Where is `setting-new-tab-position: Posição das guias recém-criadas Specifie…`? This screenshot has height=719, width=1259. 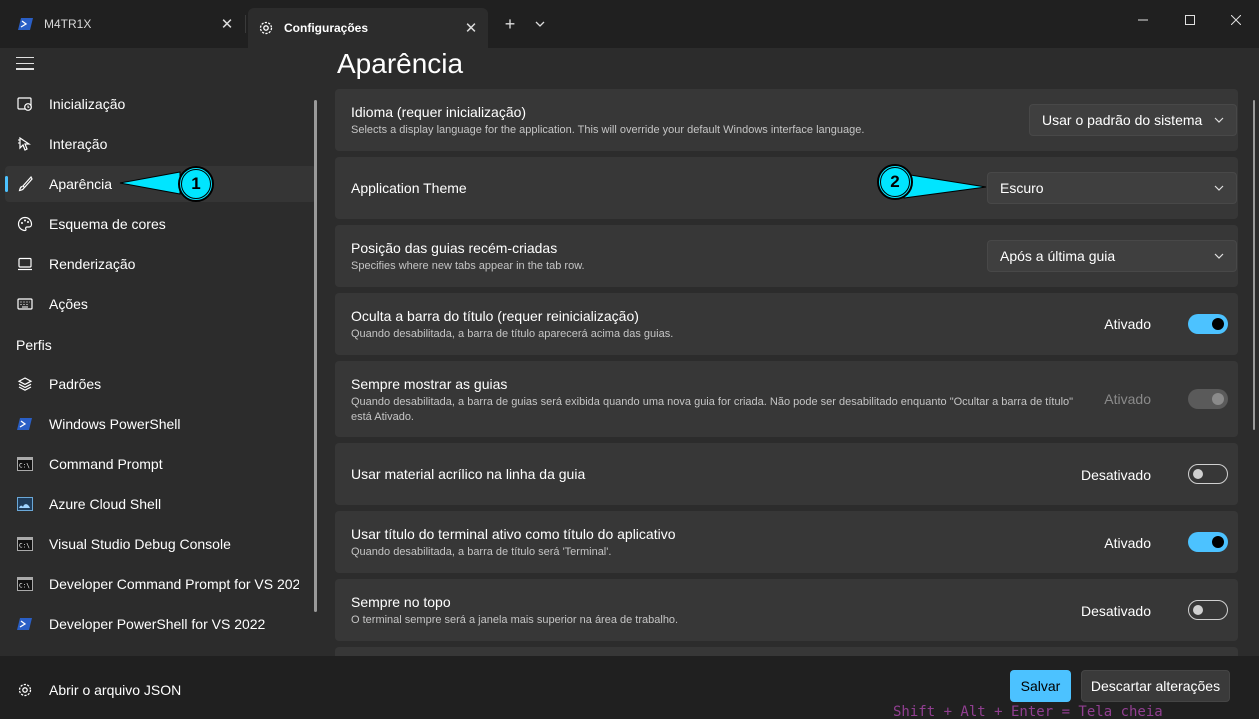
setting-new-tab-position: Posição das guias recém-criadas Specifie… is located at coordinates (786, 256).